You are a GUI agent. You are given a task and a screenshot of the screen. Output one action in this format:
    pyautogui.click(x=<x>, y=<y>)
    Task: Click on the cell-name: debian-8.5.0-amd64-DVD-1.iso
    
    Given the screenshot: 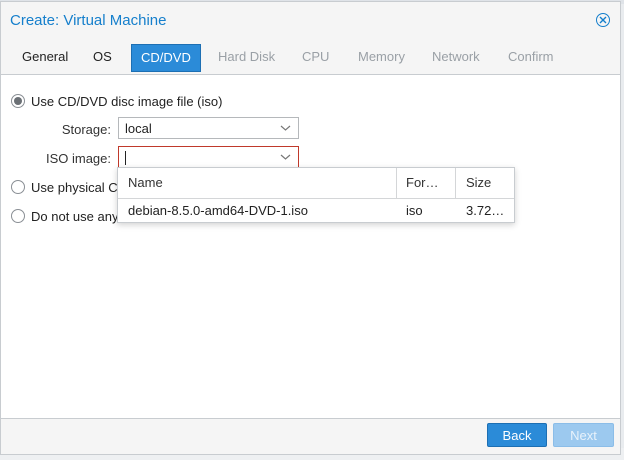 What is the action you would take?
    pyautogui.click(x=218, y=210)
    